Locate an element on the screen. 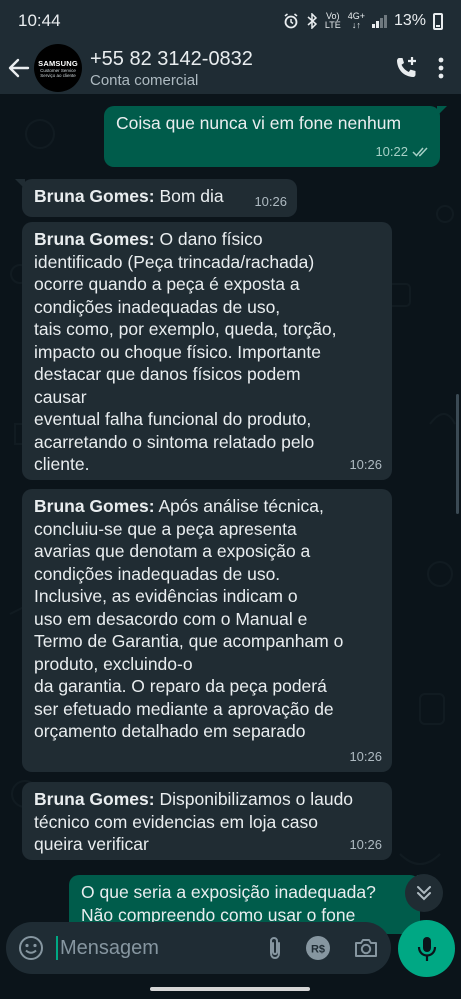 This screenshot has height=999, width=461. paperclip-icon is located at coordinates (275, 948).